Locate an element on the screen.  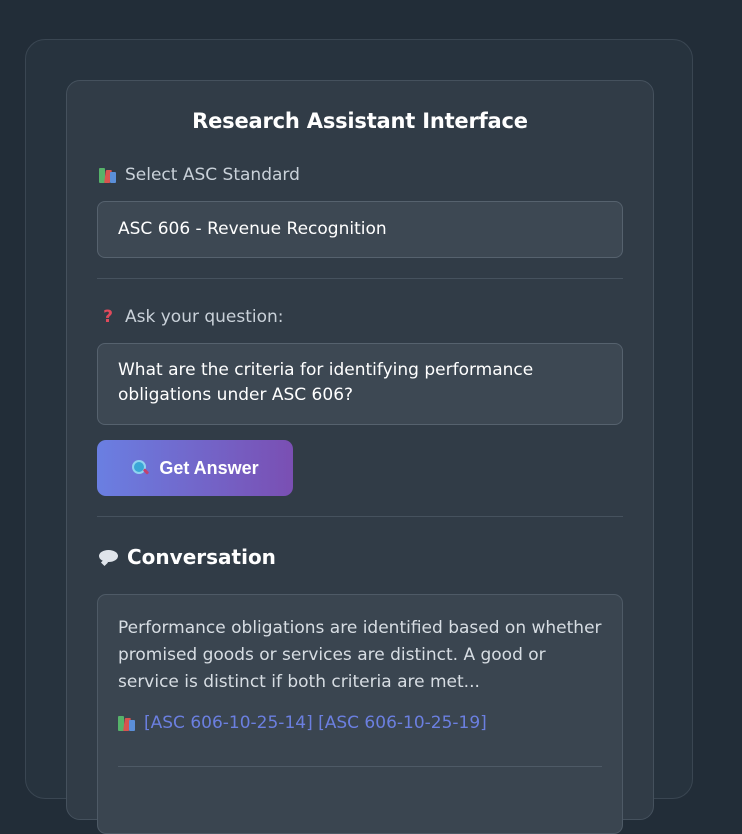
get-answer-label: Get Answer is located at coordinates (209, 467).